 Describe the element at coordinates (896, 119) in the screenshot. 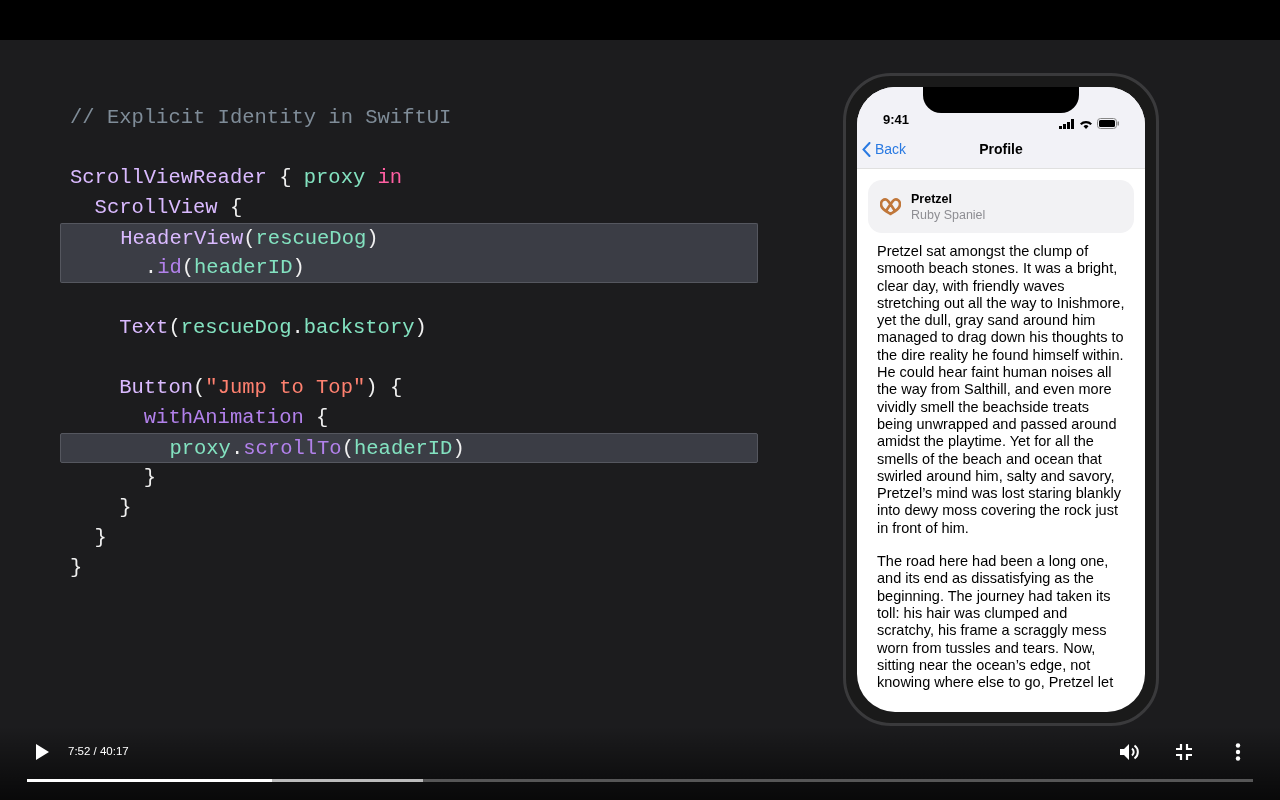

I see `status-time: 9:41` at that location.